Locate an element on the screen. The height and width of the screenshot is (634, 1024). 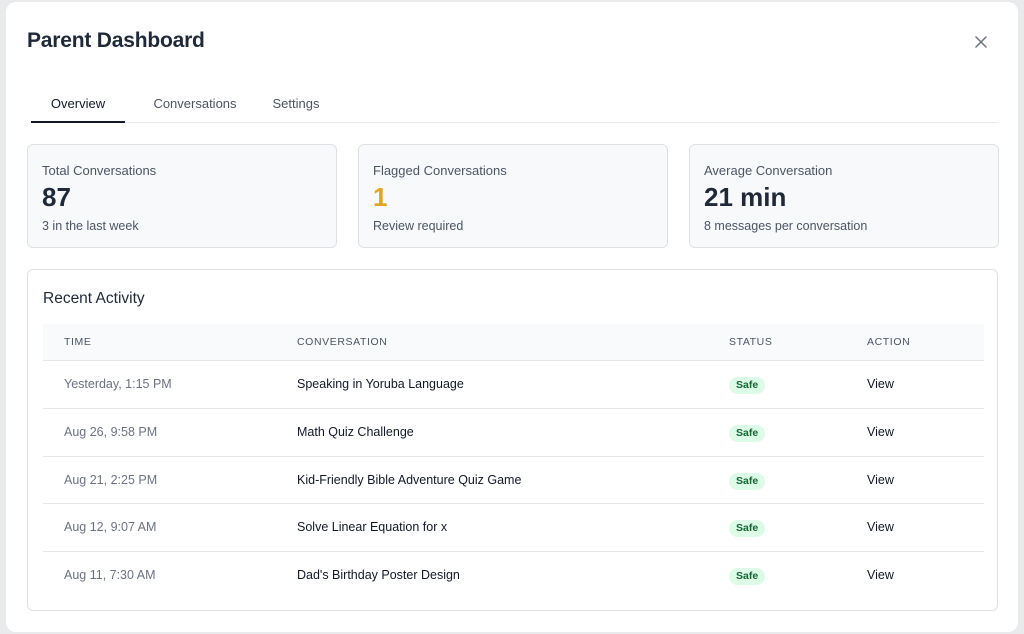
table-header: TIME CONVERSATION STATUS ACTION is located at coordinates (513, 342).